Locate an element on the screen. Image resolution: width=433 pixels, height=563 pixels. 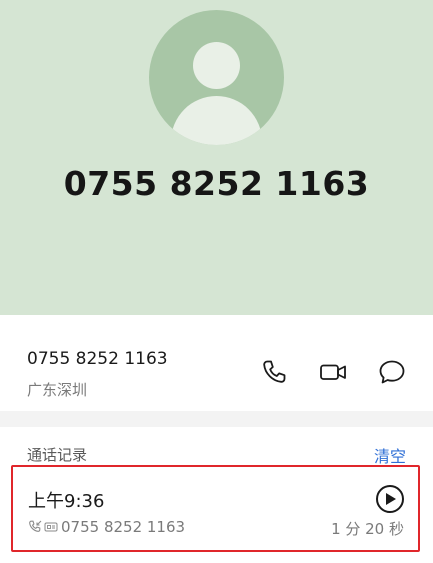
contact-avatar is located at coordinates (216, 77).